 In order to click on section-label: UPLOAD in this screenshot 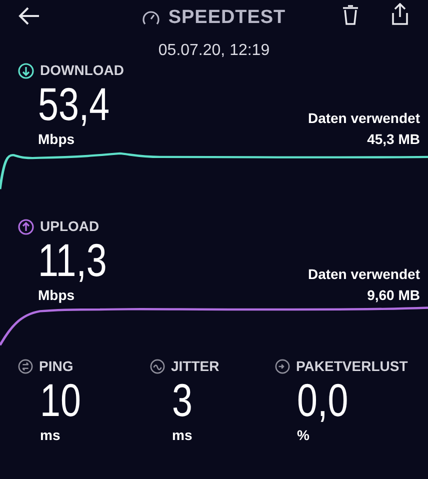, I will do `click(70, 226)`.